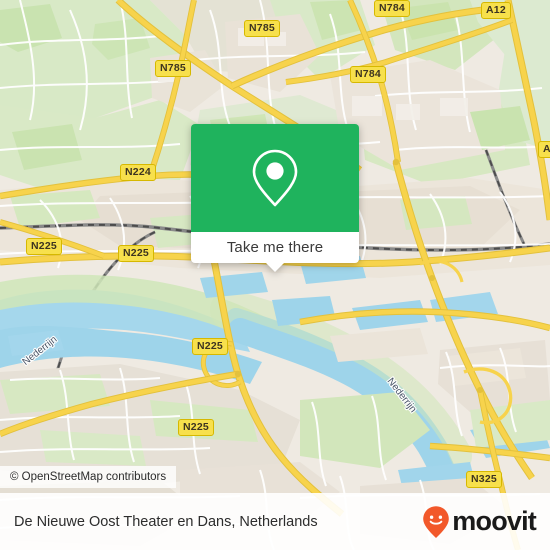 This screenshot has height=550, width=550. What do you see at coordinates (136, 253) in the screenshot?
I see `road-shield-n225-west: N225` at bounding box center [136, 253].